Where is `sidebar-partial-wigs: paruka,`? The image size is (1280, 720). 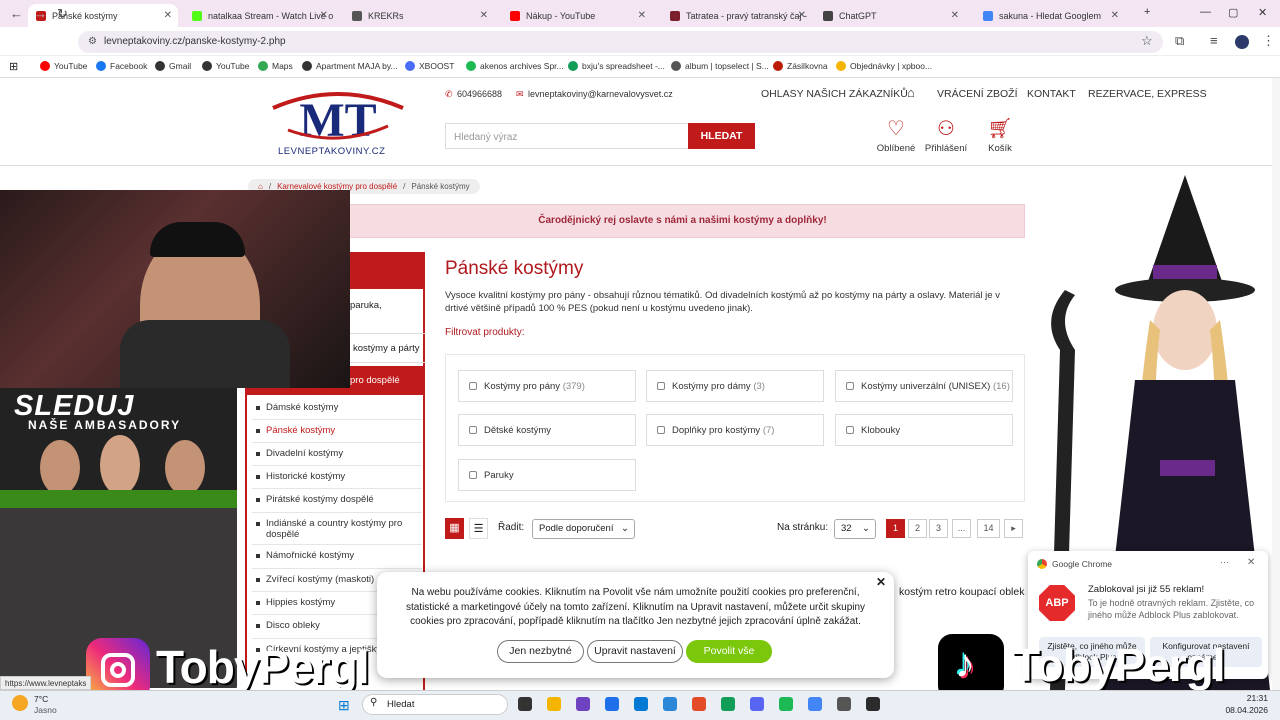 sidebar-partial-wigs: paruka, is located at coordinates (366, 305).